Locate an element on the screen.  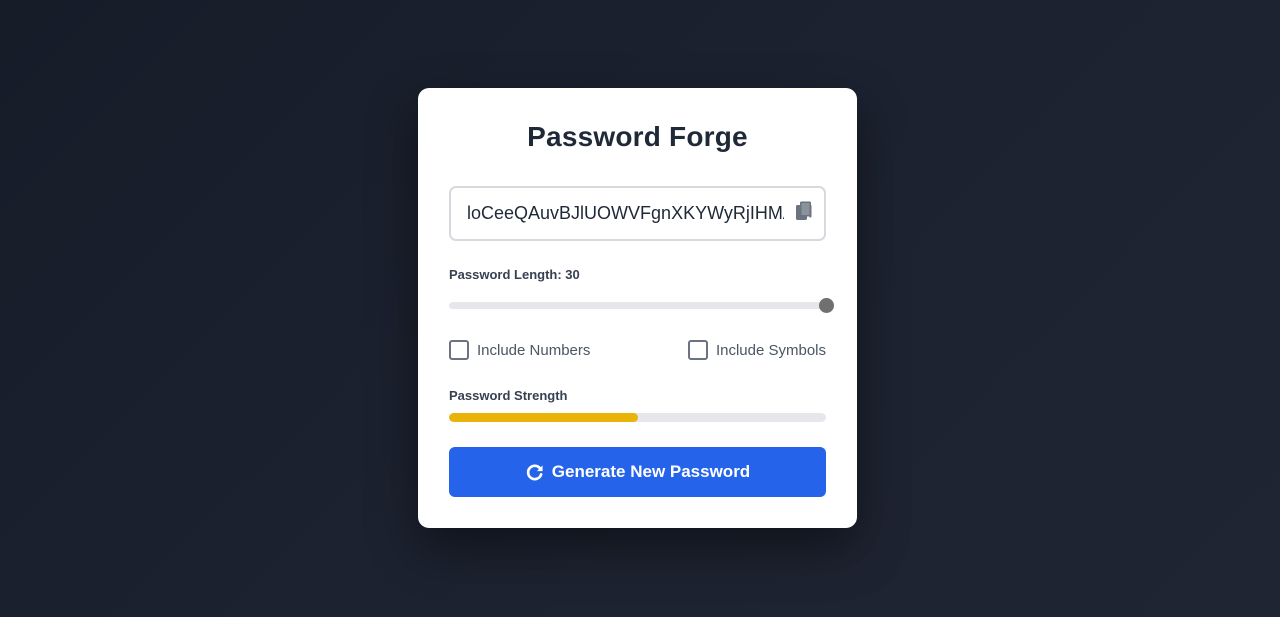
include-symbols-option: Include Symbols is located at coordinates (756, 350).